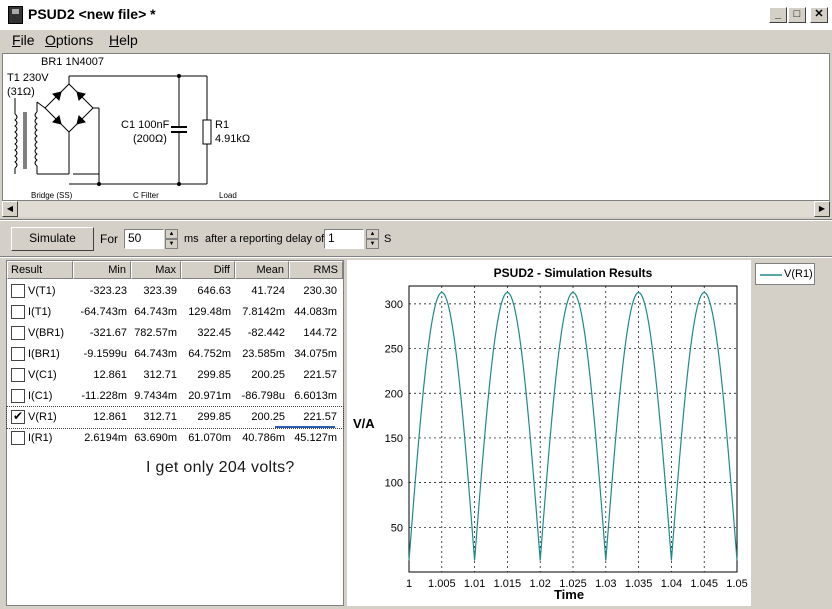  I want to click on cell-mean: -86.798u, so click(263, 396).